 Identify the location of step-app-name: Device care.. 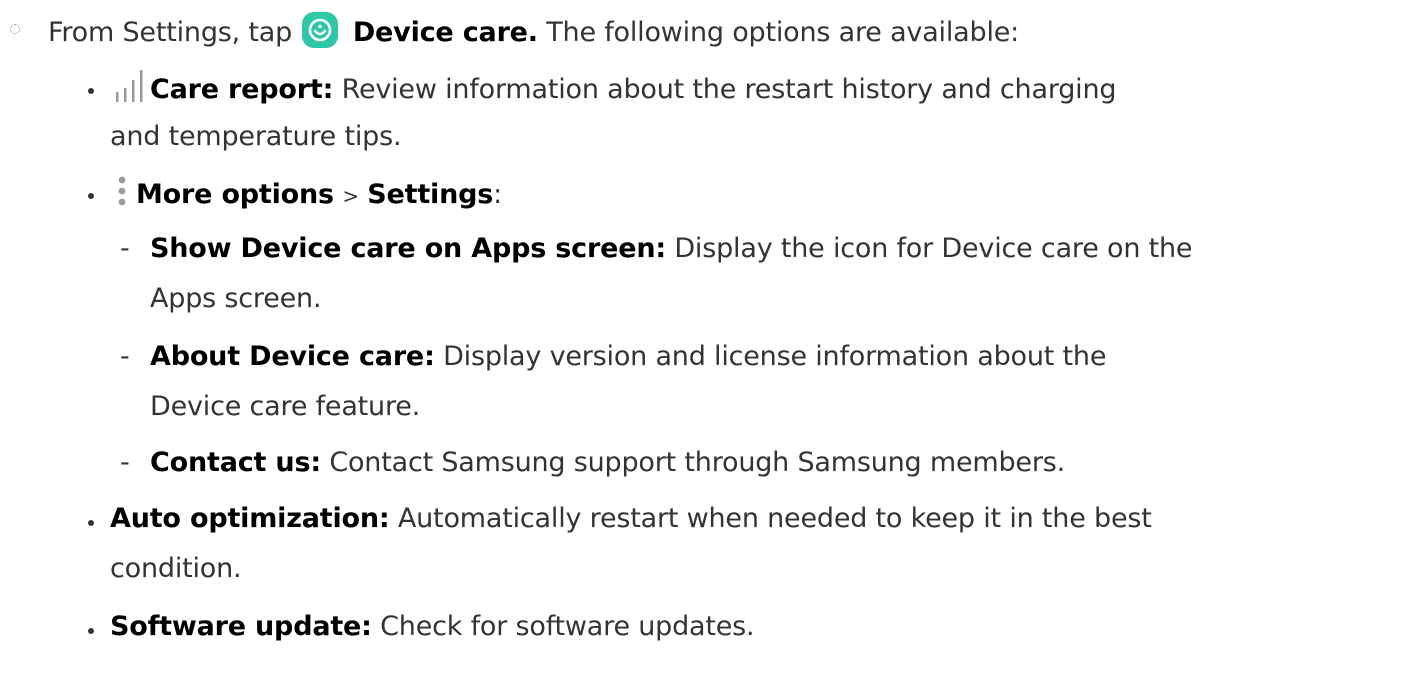
(445, 32).